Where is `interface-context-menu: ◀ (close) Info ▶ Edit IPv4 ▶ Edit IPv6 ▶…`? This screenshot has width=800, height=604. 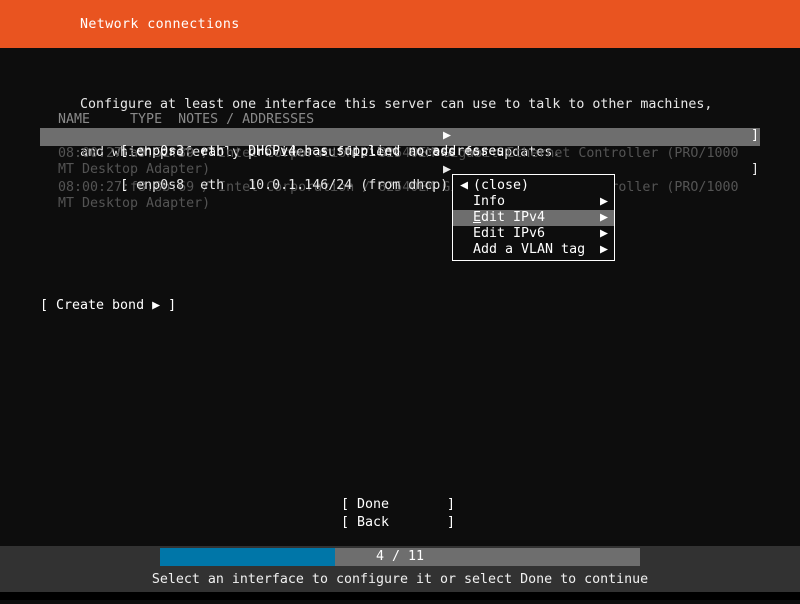 interface-context-menu: ◀ (close) Info ▶ Edit IPv4 ▶ Edit IPv6 ▶… is located at coordinates (533, 217).